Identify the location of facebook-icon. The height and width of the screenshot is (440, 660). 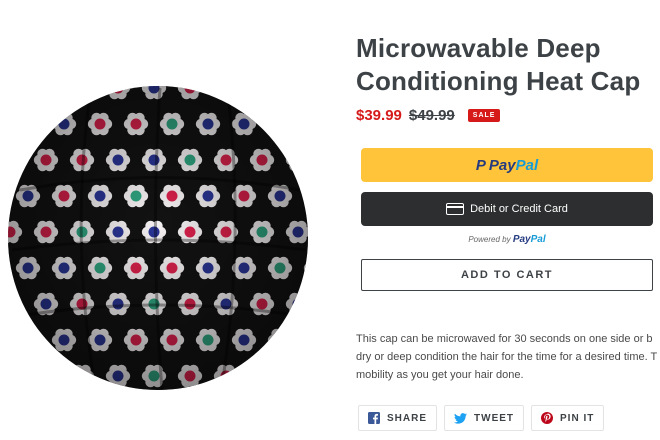
(374, 418).